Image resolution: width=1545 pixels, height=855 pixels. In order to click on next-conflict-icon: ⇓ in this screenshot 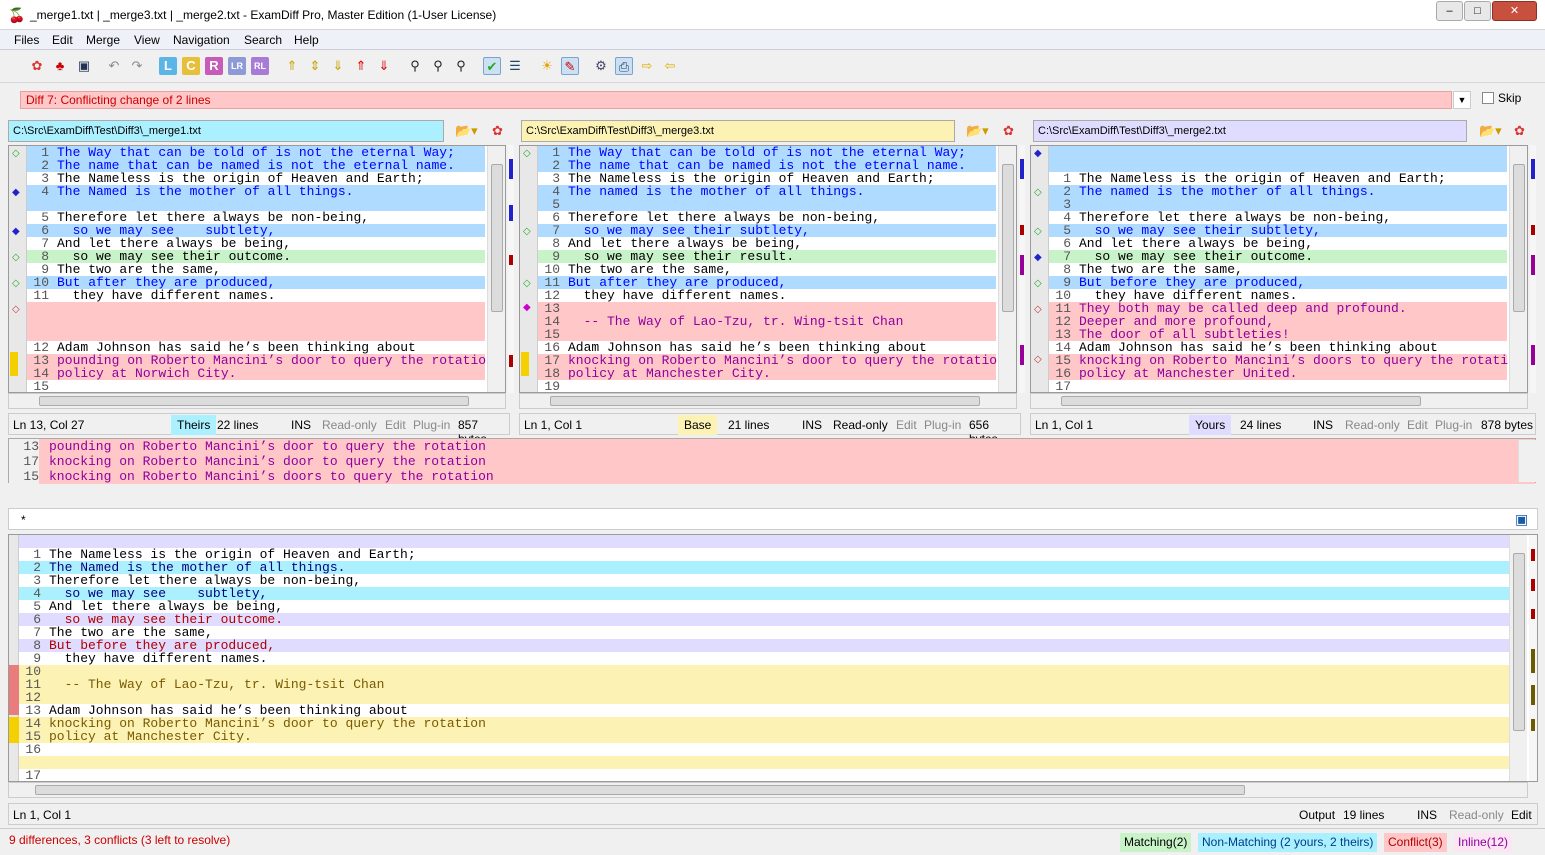, I will do `click(384, 66)`.